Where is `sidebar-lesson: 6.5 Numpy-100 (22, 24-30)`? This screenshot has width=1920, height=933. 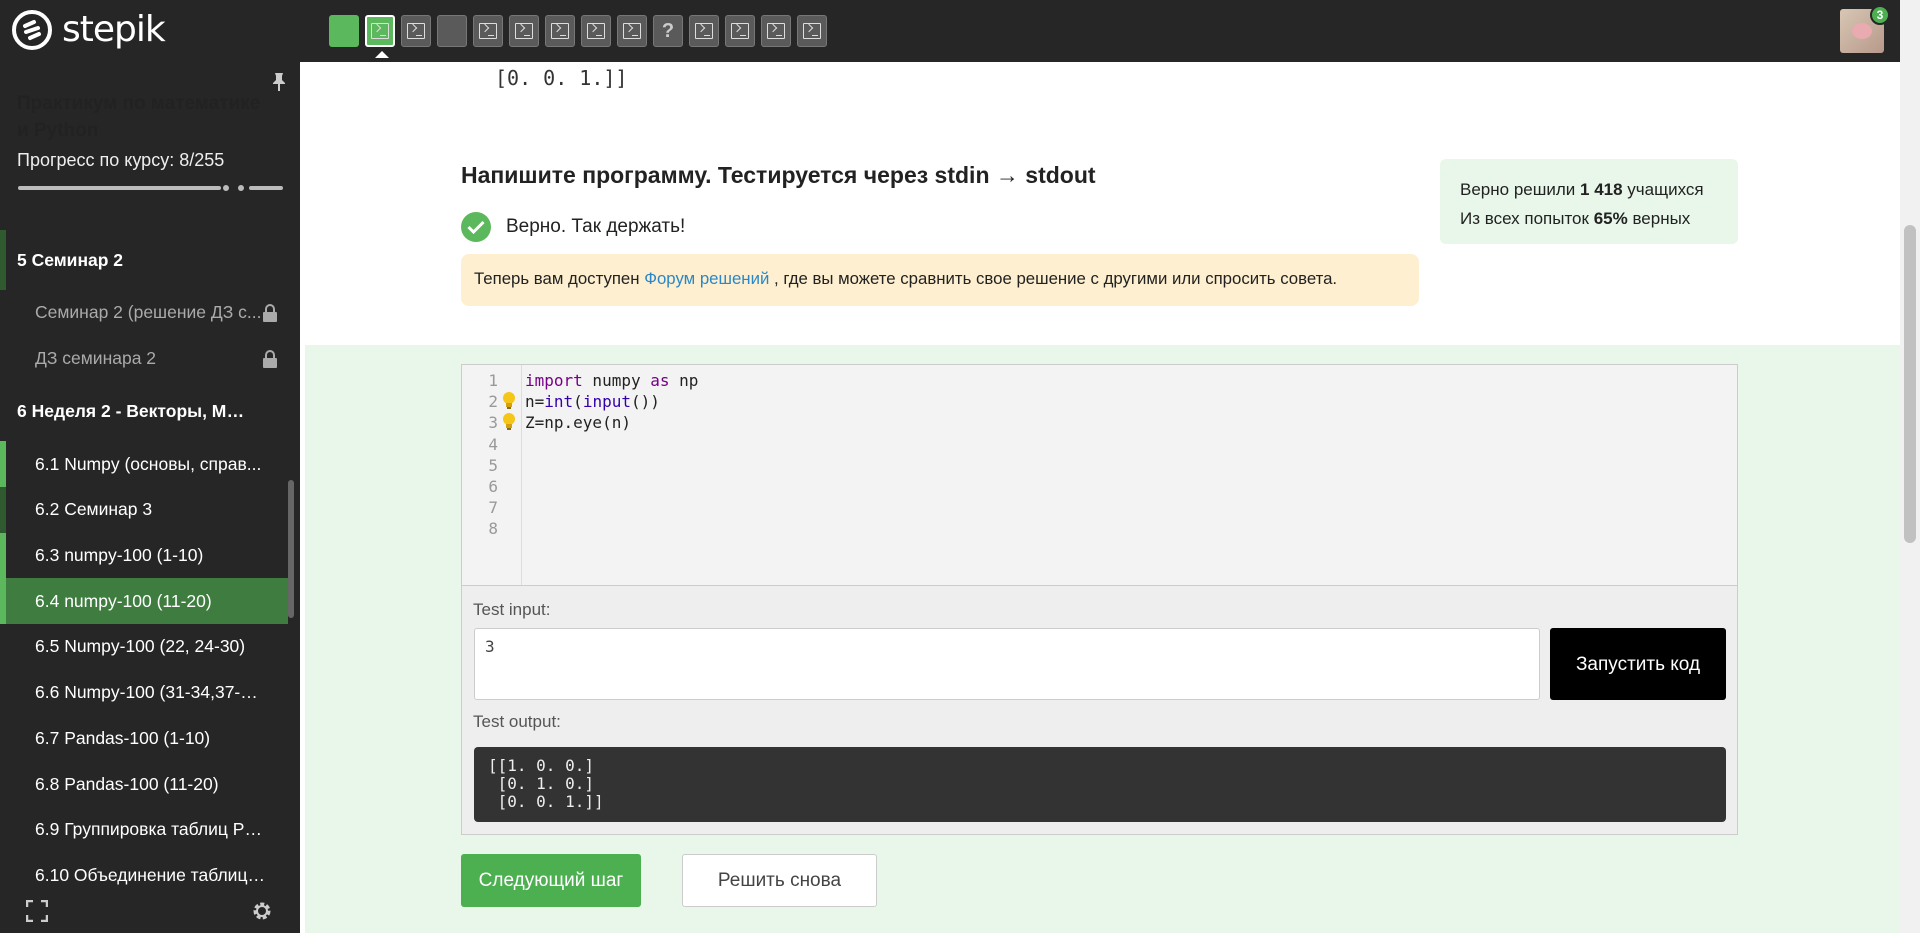 sidebar-lesson: 6.5 Numpy-100 (22, 24-30) is located at coordinates (144, 647).